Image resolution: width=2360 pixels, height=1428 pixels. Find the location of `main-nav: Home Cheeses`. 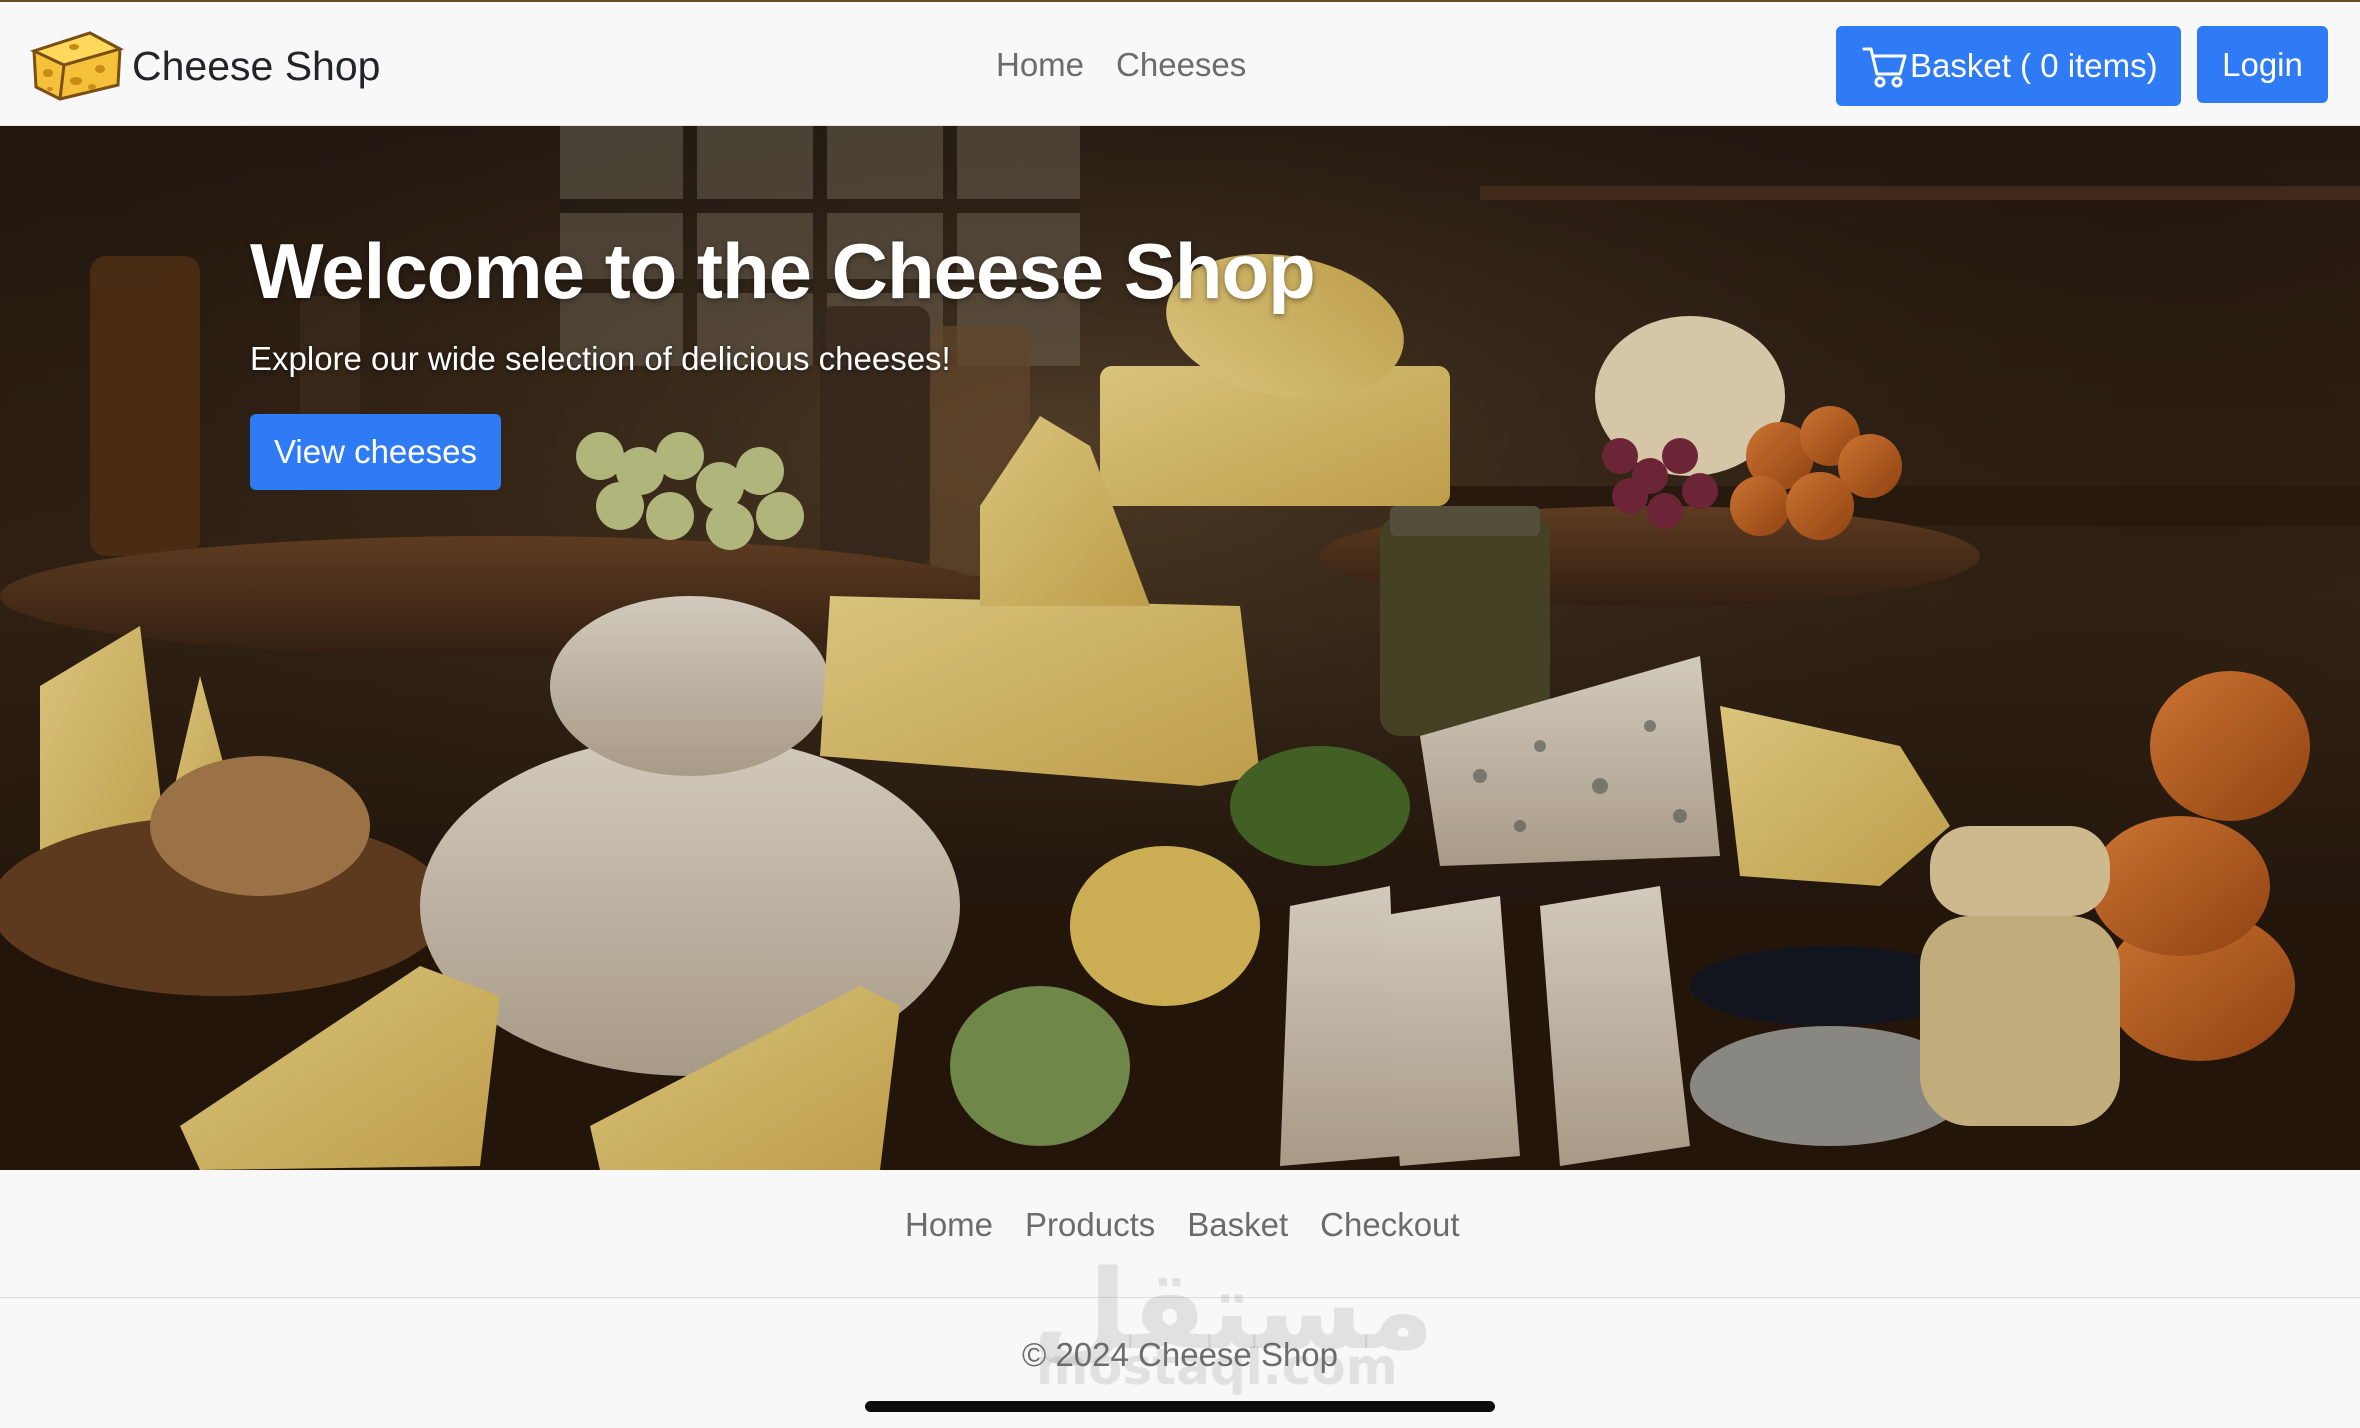

main-nav: Home Cheeses is located at coordinates (1137, 65).